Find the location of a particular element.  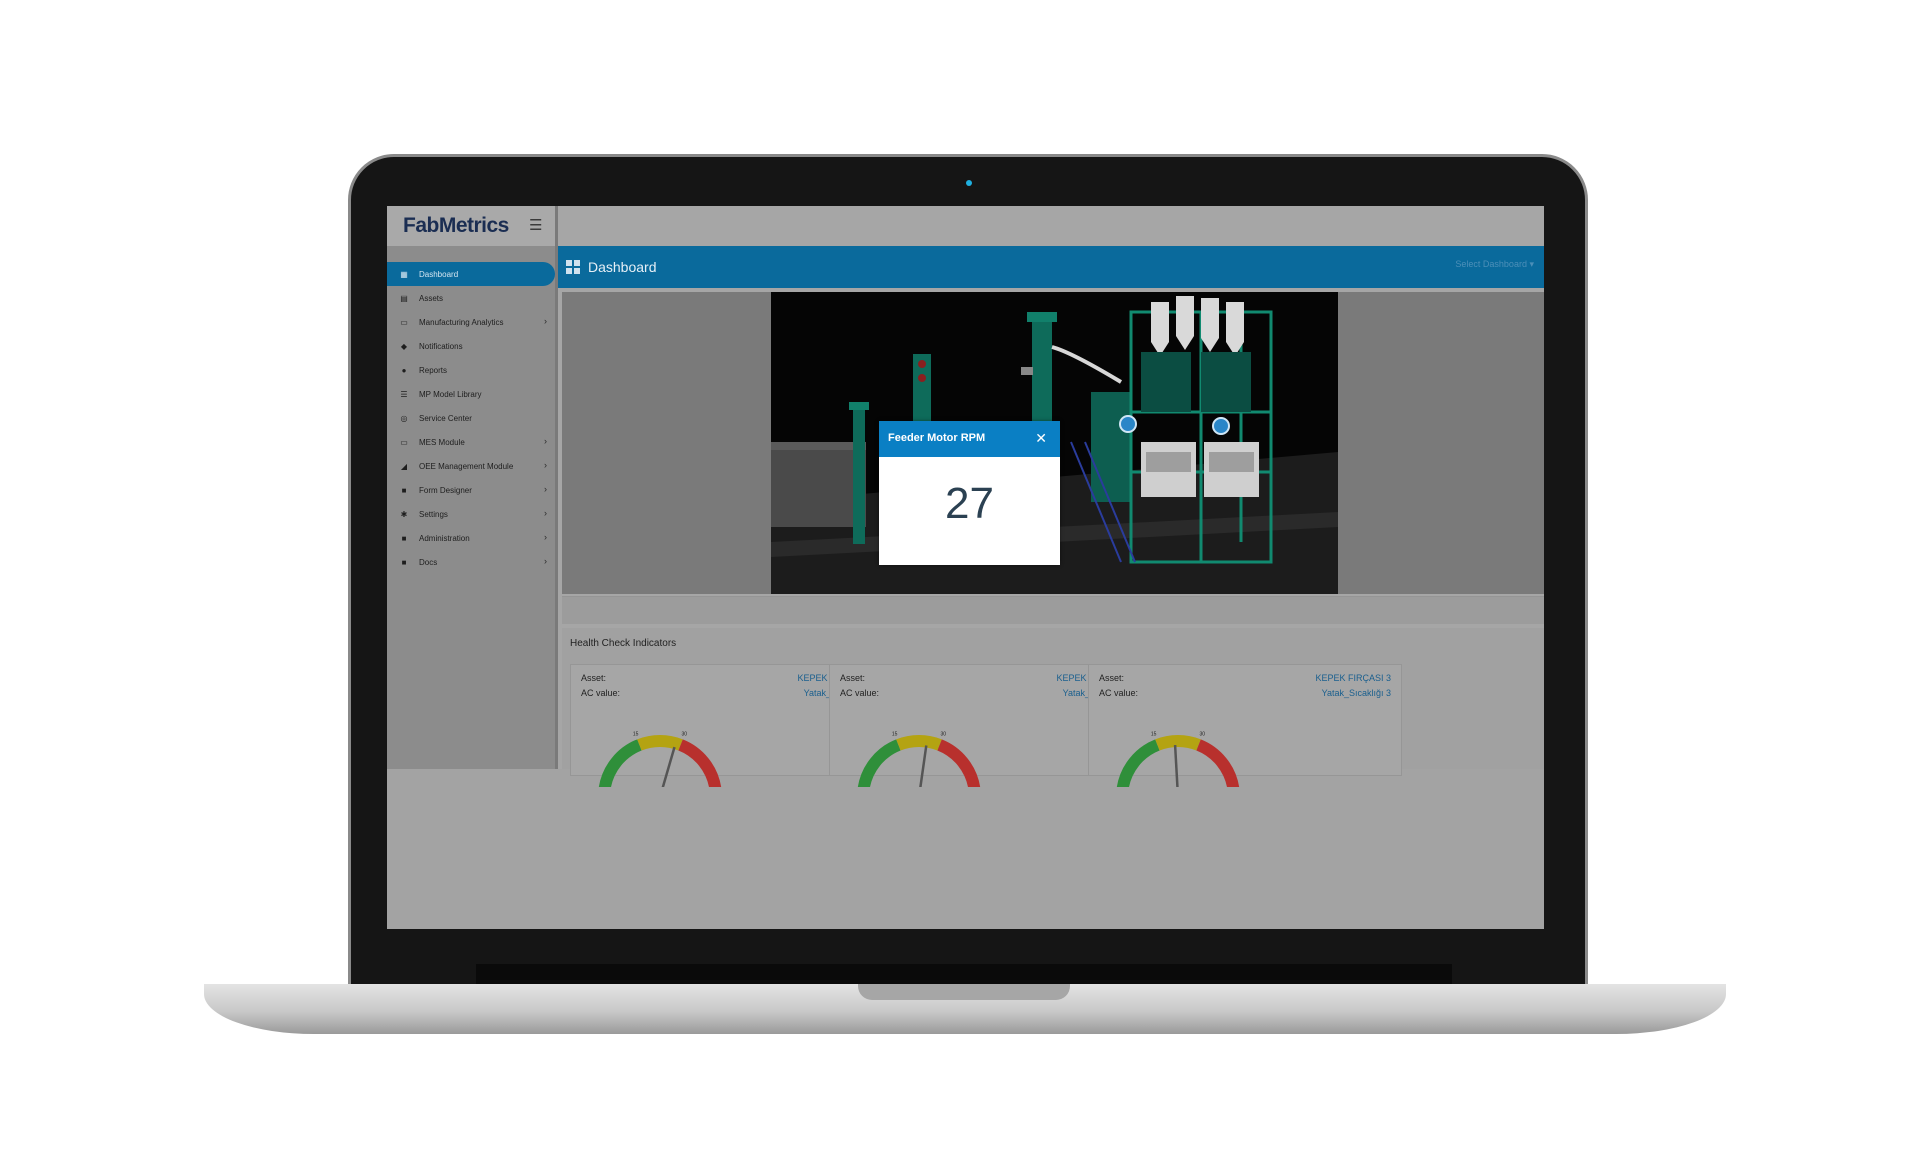

admin-icon: ■ is located at coordinates (404, 538).